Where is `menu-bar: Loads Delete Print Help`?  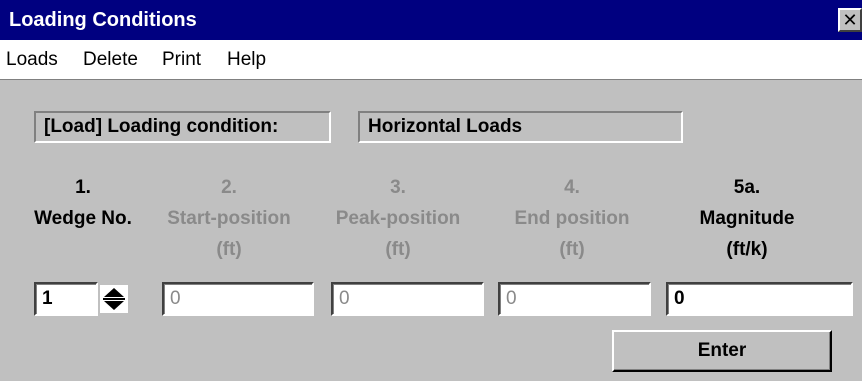
menu-bar: Loads Delete Print Help is located at coordinates (431, 60).